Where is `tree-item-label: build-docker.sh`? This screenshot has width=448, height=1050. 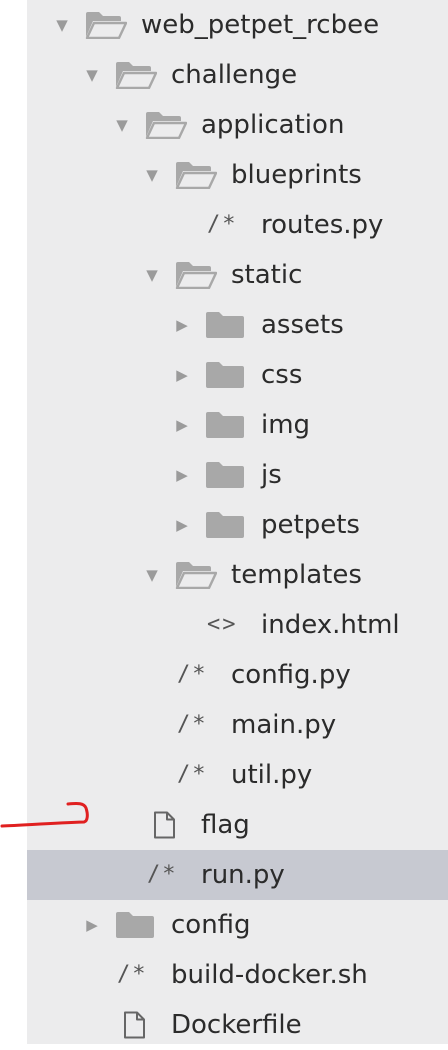
tree-item-label: build-docker.sh is located at coordinates (269, 975).